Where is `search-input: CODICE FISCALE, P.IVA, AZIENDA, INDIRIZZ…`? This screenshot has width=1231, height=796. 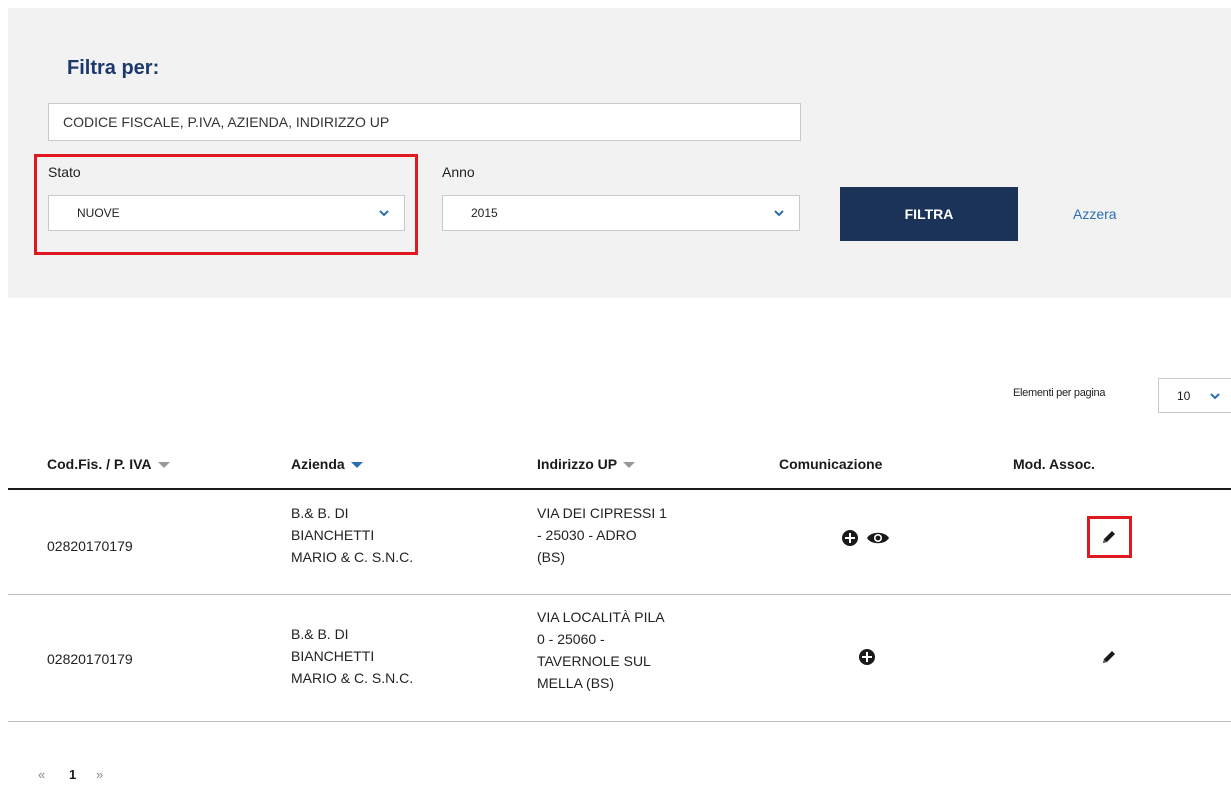
search-input: CODICE FISCALE, P.IVA, AZIENDA, INDIRIZZ… is located at coordinates (424, 122).